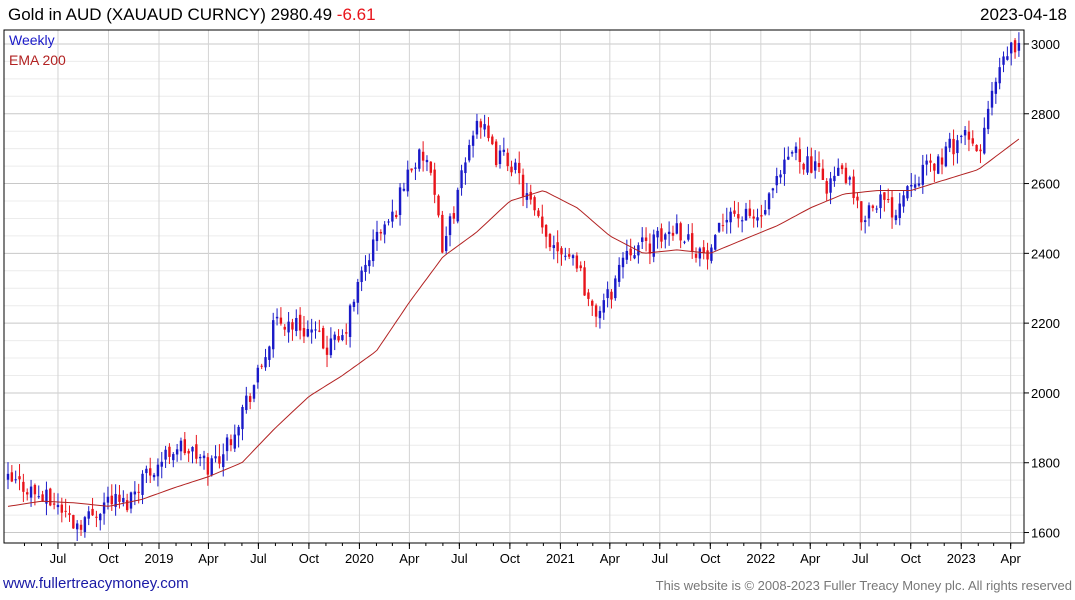  Describe the element at coordinates (1045, 463) in the screenshot. I see `y-tick-label: 1800` at that location.